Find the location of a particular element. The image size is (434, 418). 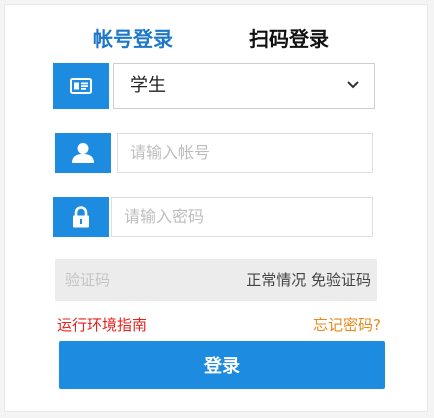

role-select-value: 学生 is located at coordinates (148, 85).